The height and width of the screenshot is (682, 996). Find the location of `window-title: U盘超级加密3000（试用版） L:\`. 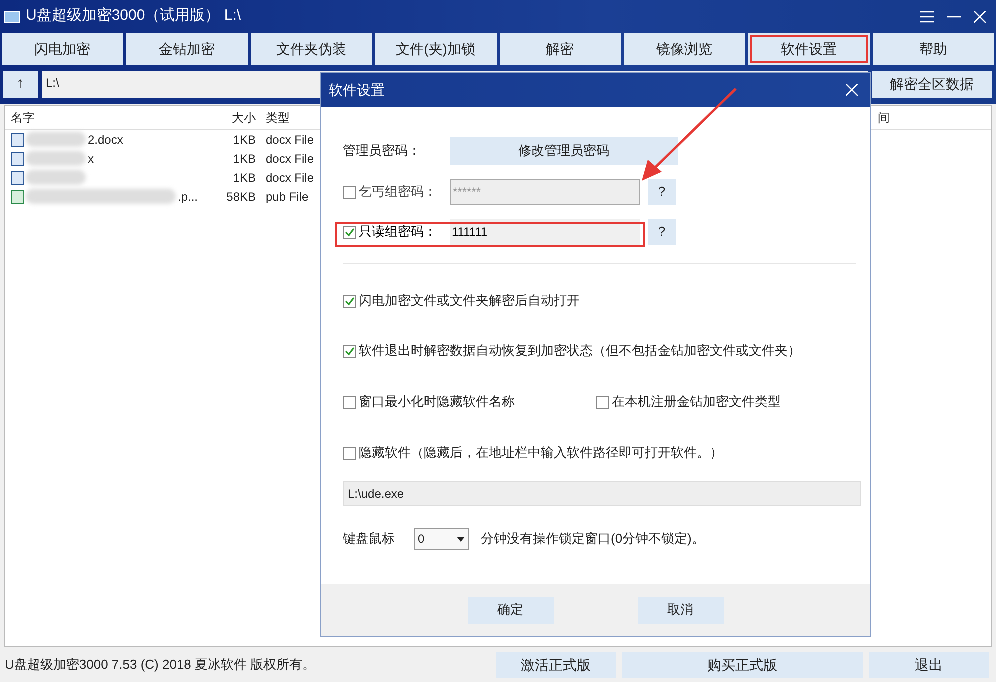

window-title: U盘超级加密3000（试用版） L:\ is located at coordinates (134, 16).